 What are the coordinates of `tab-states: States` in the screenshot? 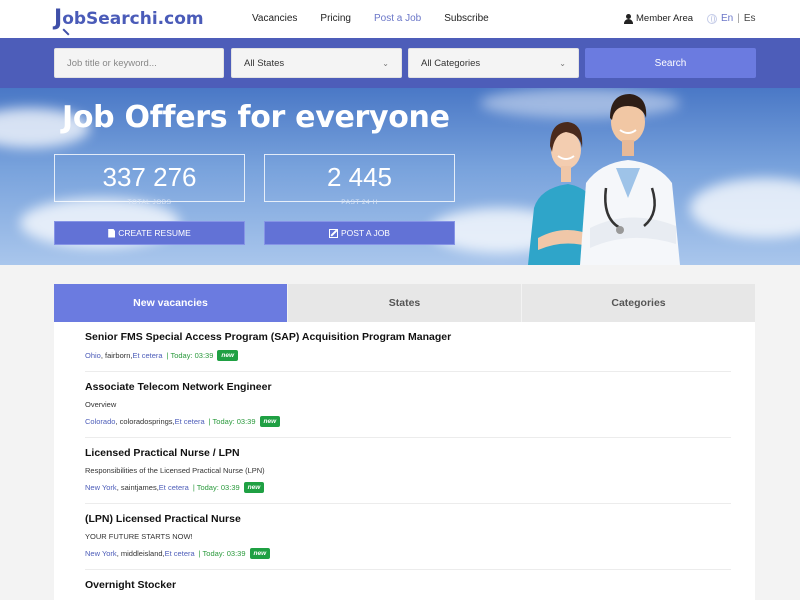 It's located at (404, 303).